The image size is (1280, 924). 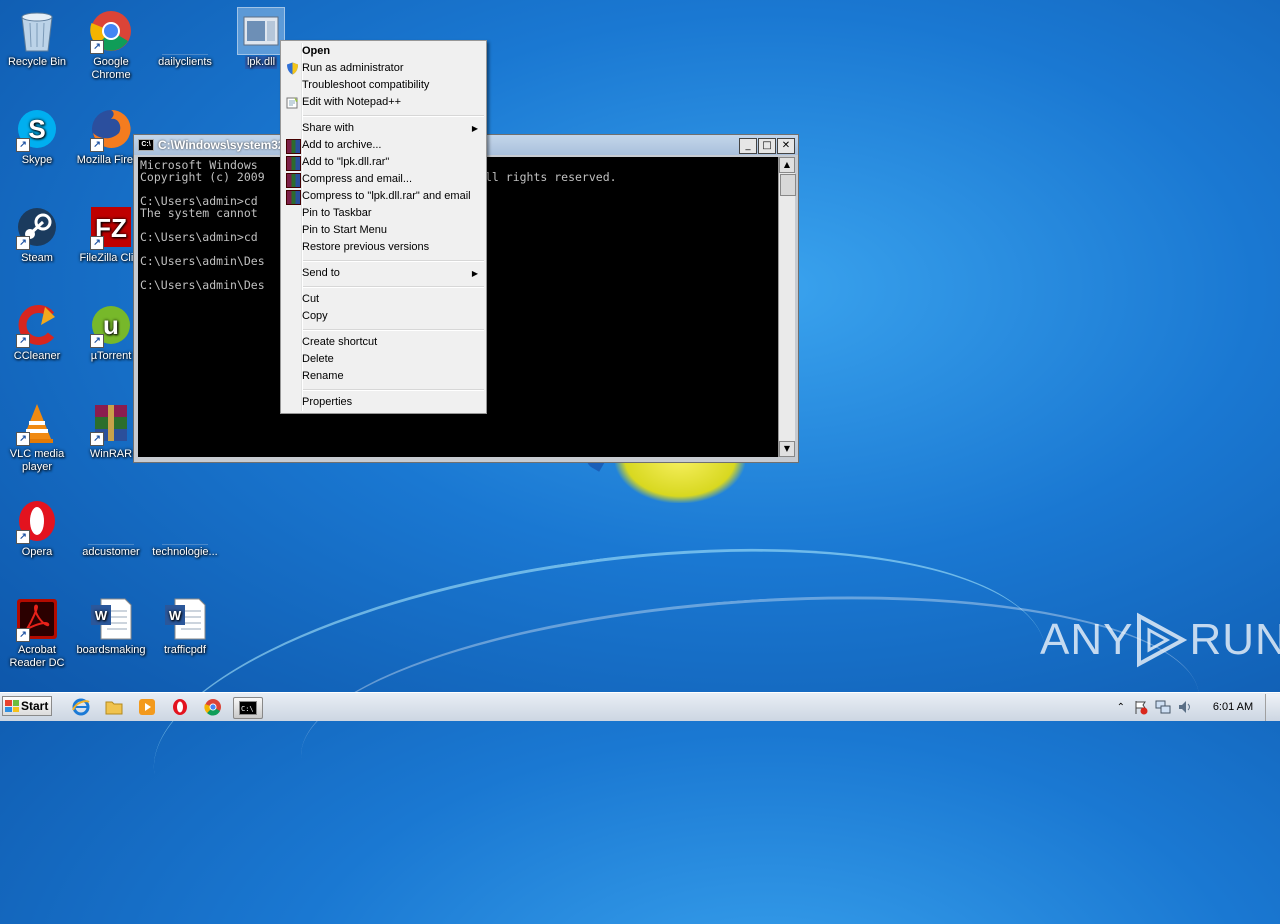 What do you see at coordinates (315, 316) in the screenshot?
I see `menu-item-label: Copy` at bounding box center [315, 316].